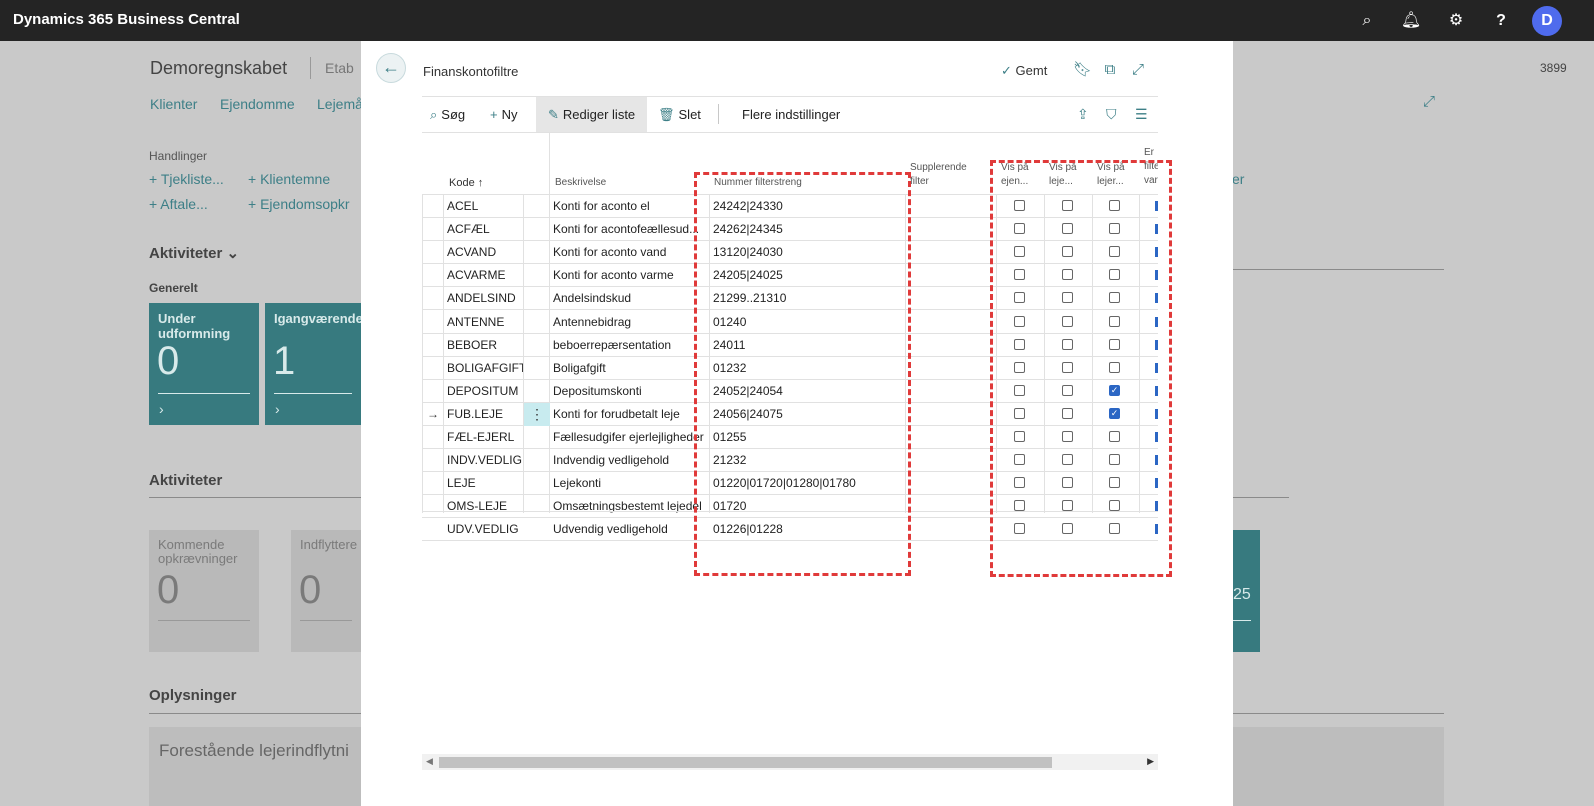  What do you see at coordinates (219, 68) in the screenshot?
I see `company-name: Demoregnskabet` at bounding box center [219, 68].